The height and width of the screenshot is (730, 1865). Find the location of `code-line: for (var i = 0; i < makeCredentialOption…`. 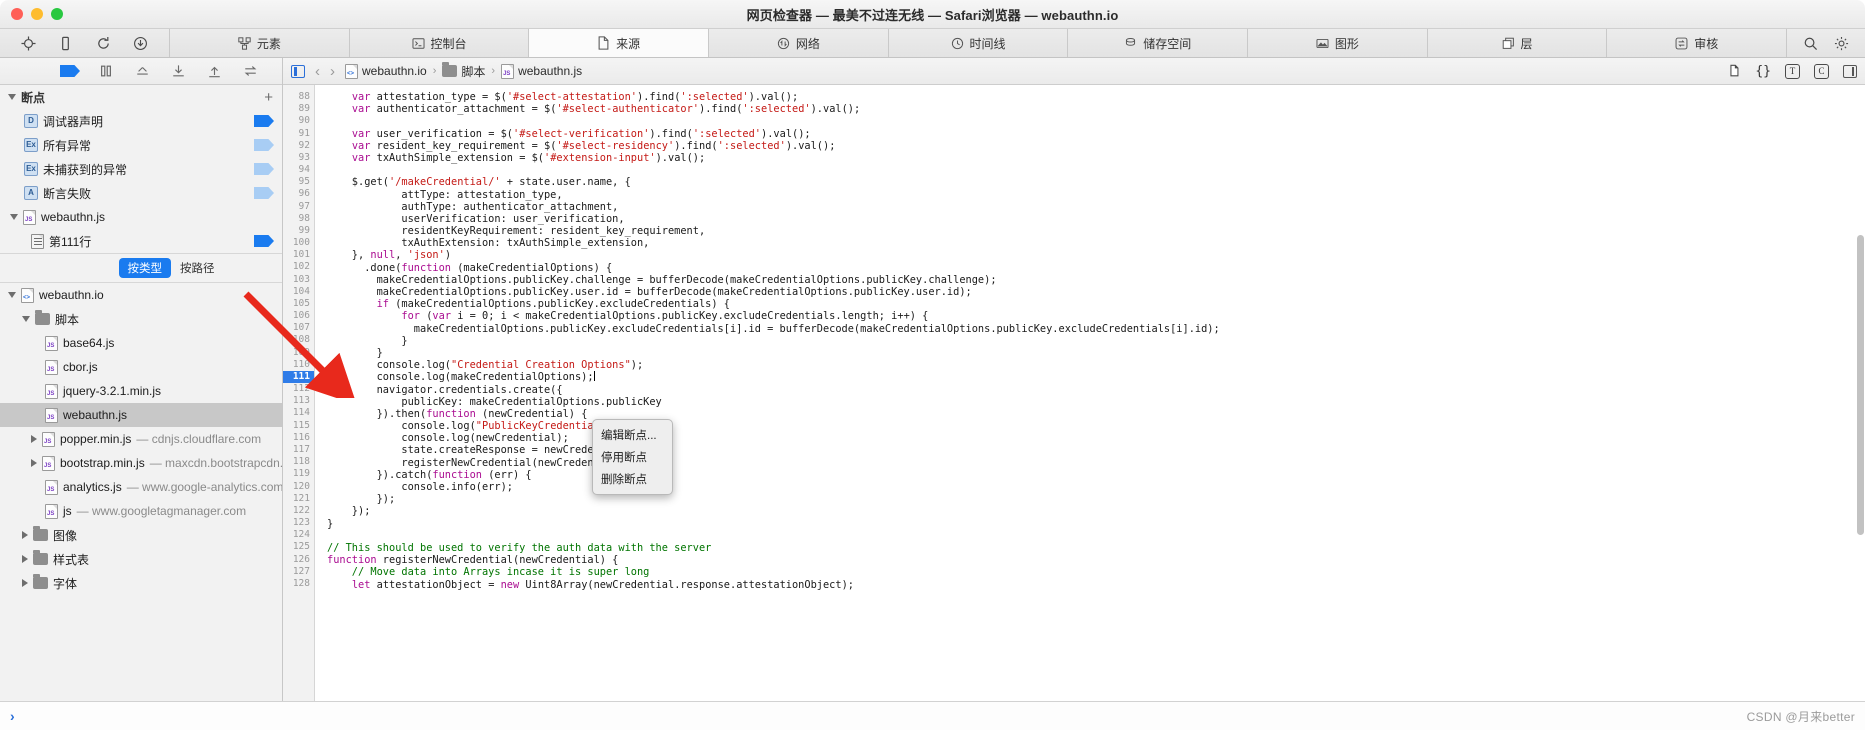

code-line: for (var i = 0; i < makeCredentialOption… is located at coordinates (1096, 316).